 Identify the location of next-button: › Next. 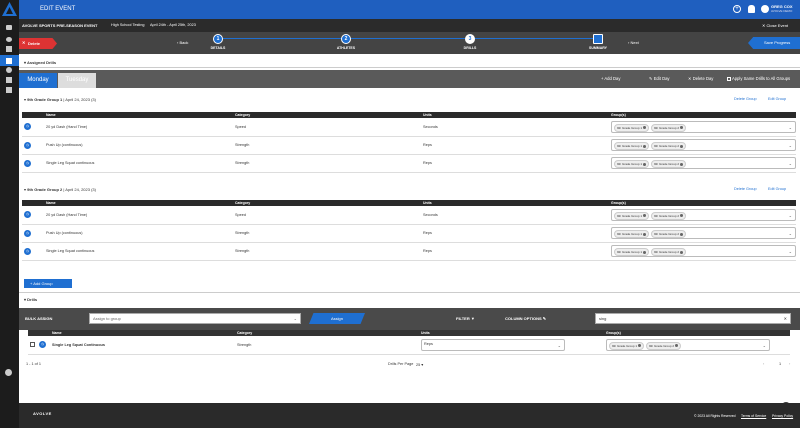
(633, 42).